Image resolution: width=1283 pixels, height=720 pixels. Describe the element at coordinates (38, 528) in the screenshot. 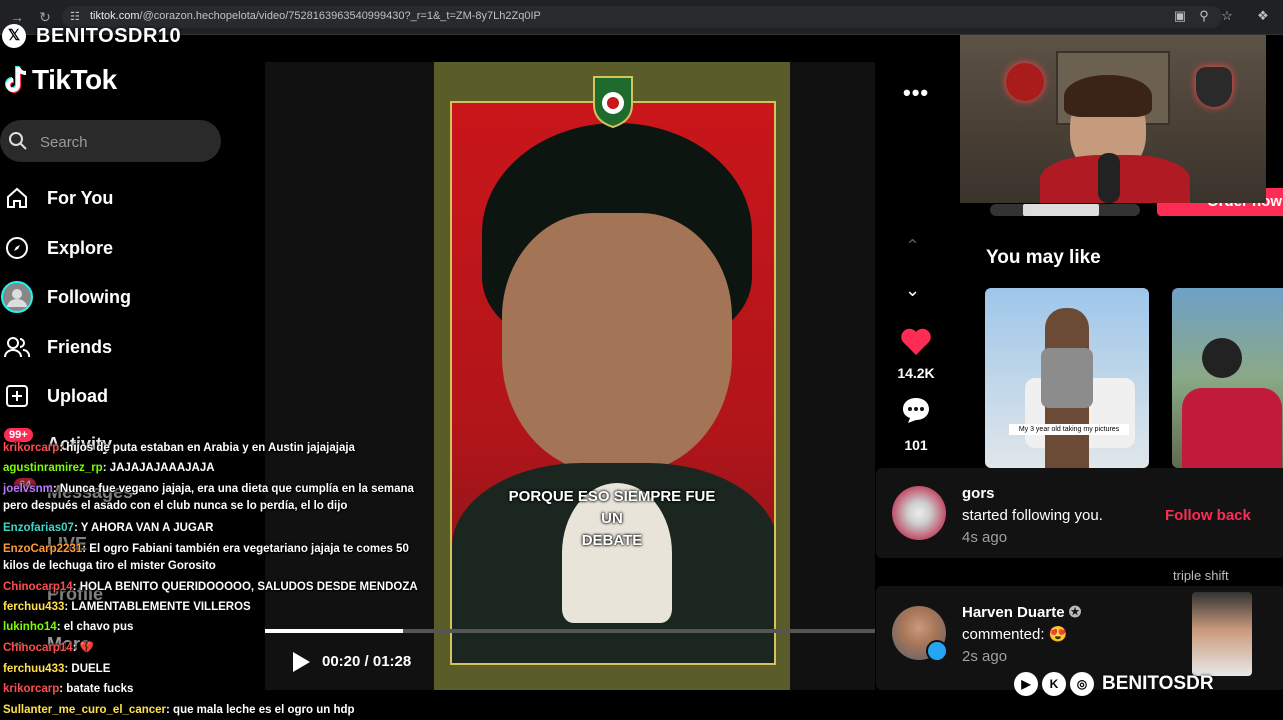

I see `chat-username: Enzofarias07` at that location.